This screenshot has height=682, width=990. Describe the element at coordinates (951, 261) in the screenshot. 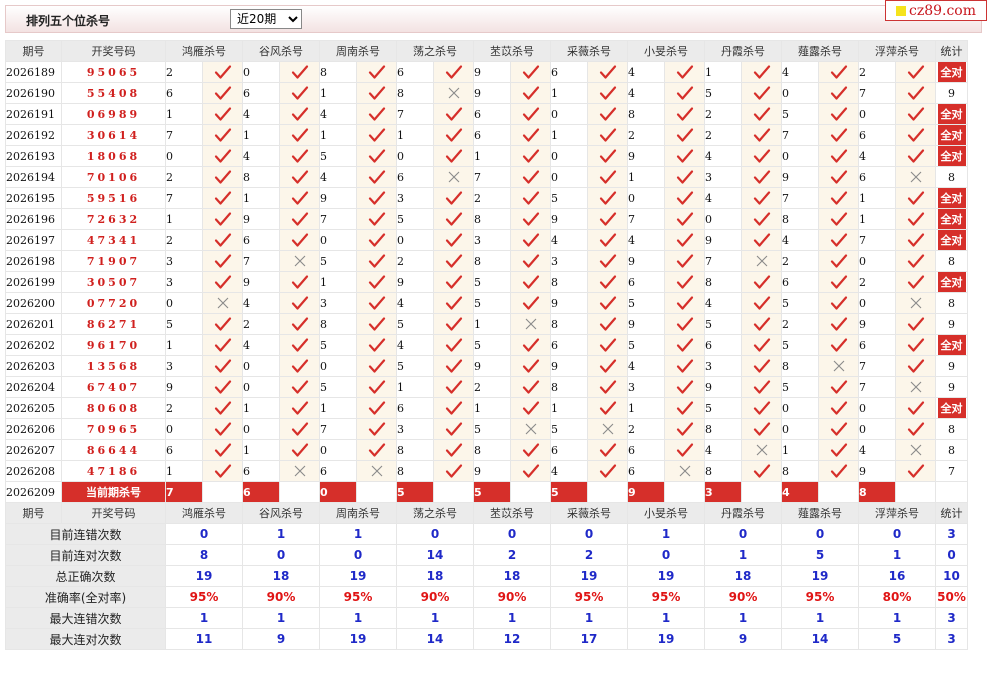

I see `stat-cell: 8` at that location.